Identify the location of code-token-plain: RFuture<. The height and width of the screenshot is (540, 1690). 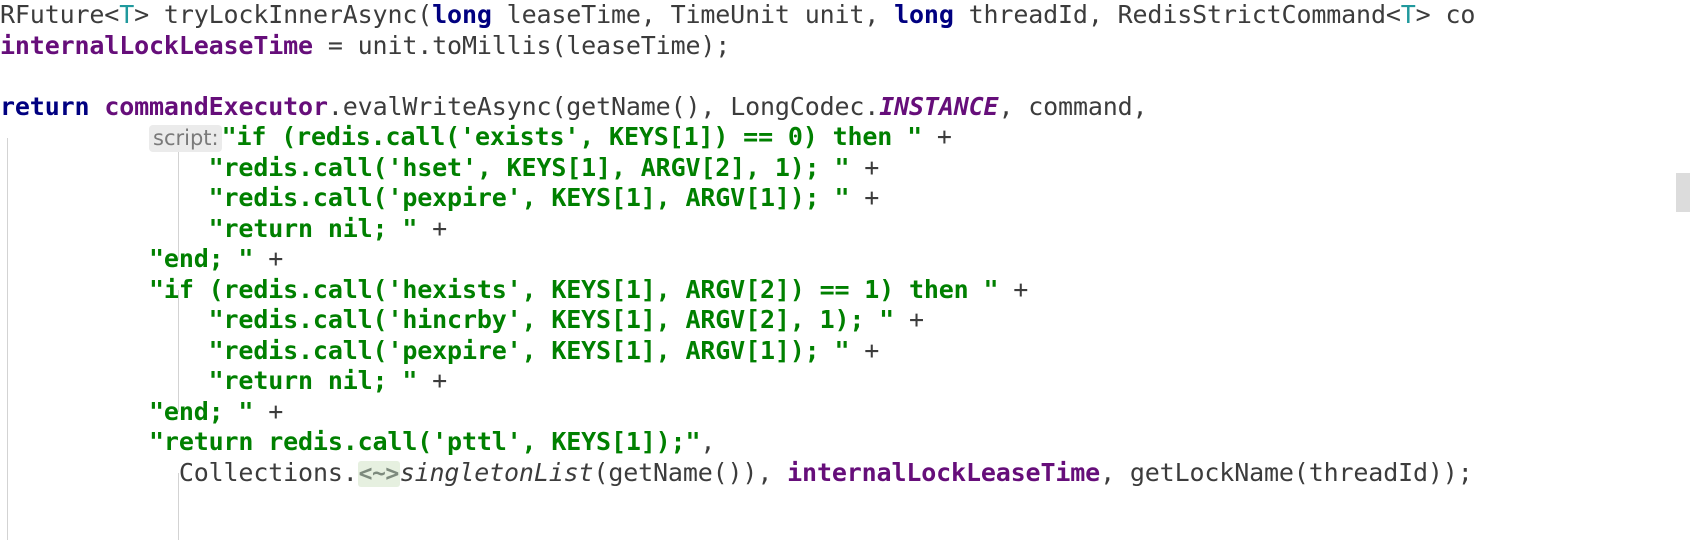
(60, 14).